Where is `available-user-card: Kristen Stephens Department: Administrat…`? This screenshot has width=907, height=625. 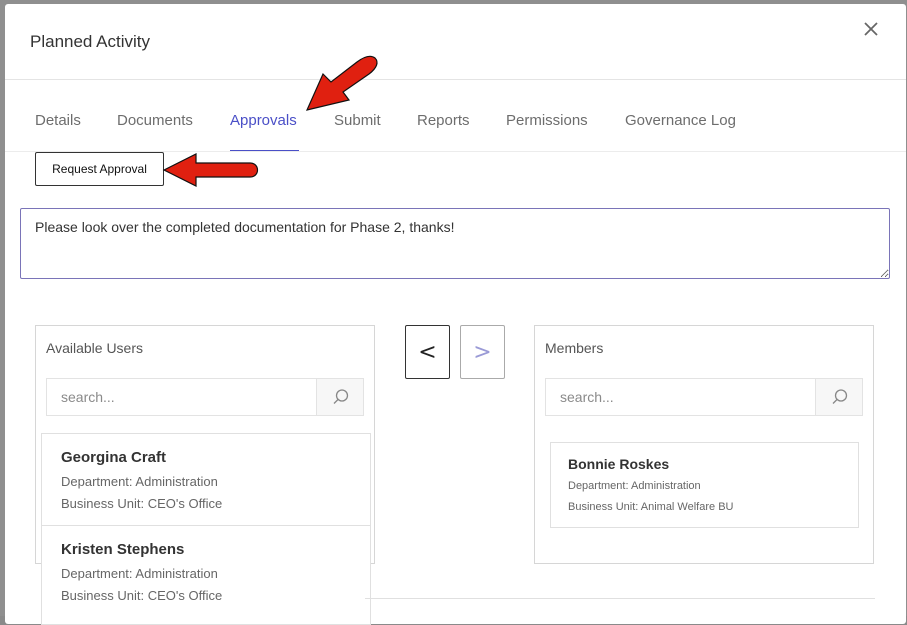 available-user-card: Kristen Stephens Department: Administrat… is located at coordinates (206, 575).